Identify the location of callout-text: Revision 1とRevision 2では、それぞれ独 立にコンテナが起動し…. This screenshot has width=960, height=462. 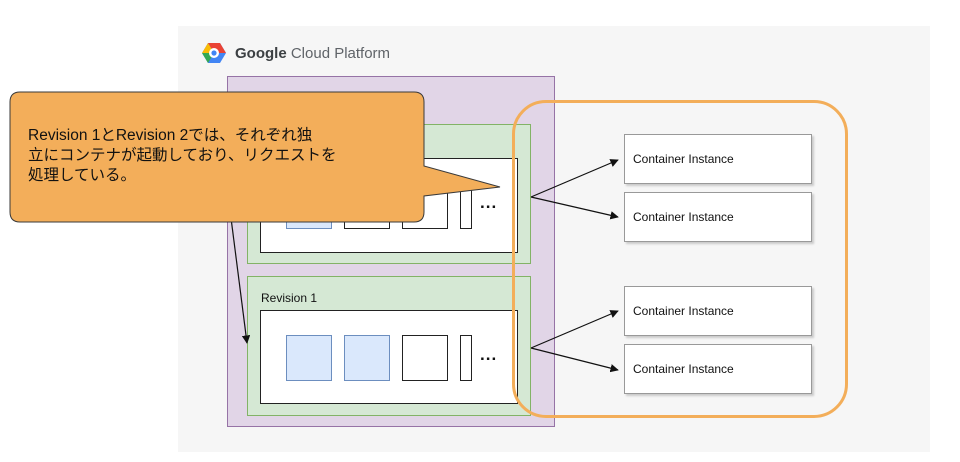
(223, 156).